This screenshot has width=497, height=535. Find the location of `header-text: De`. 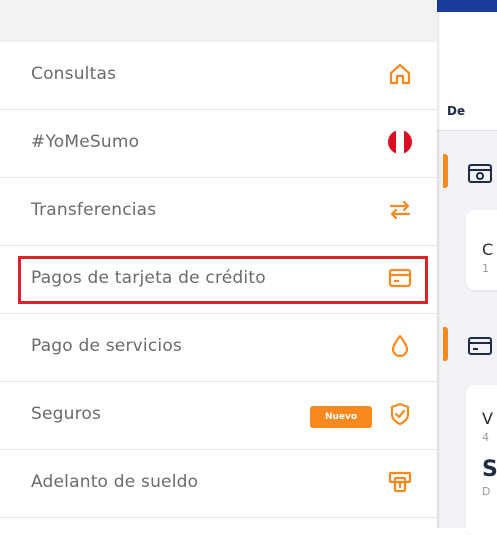

header-text: De is located at coordinates (456, 111).